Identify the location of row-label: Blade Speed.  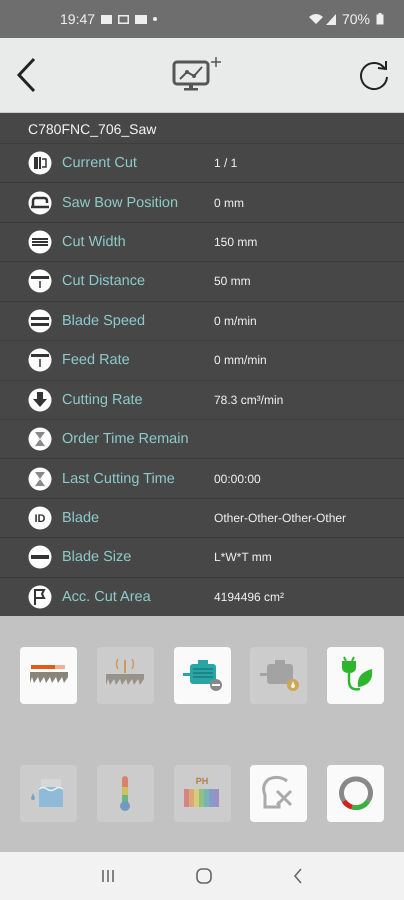
(104, 320).